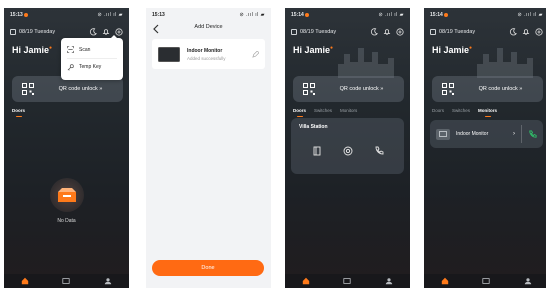  What do you see at coordinates (505, 63) in the screenshot?
I see `city-skyline-decoration` at bounding box center [505, 63].